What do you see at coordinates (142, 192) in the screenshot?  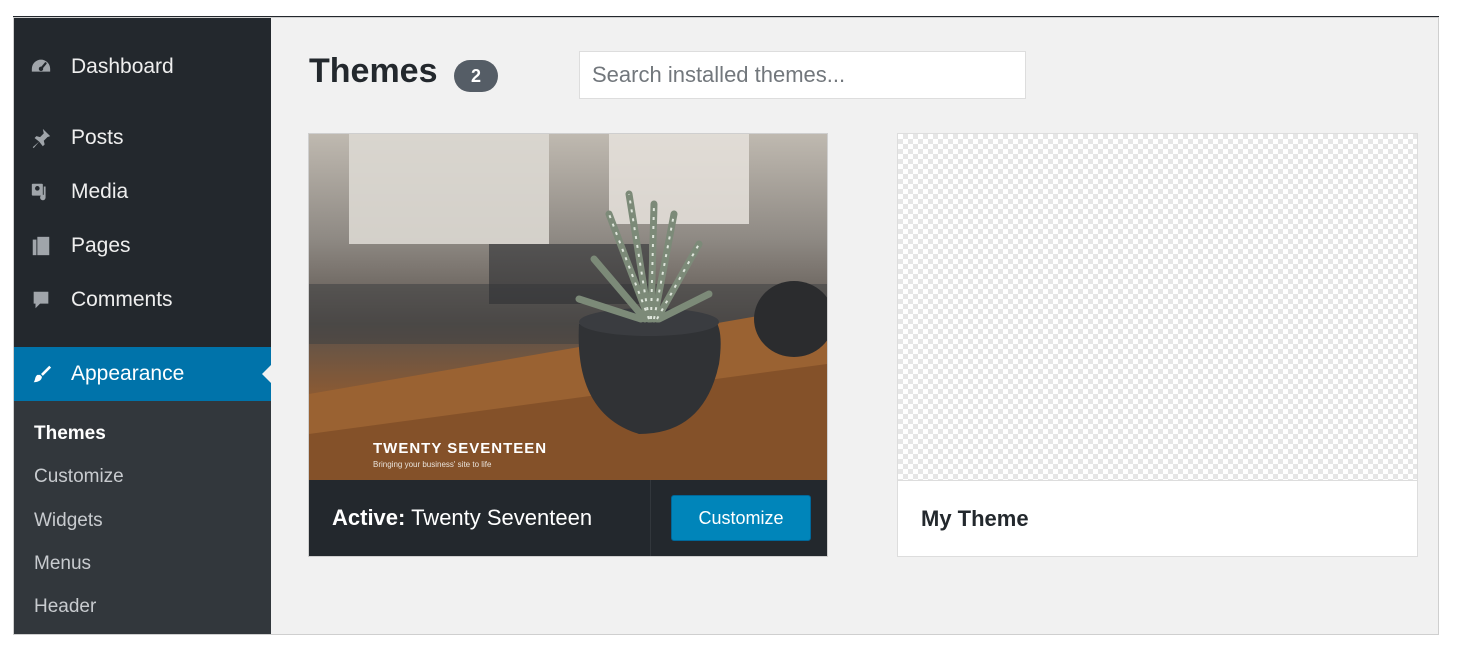 I see `sidebar-item-media: Media` at bounding box center [142, 192].